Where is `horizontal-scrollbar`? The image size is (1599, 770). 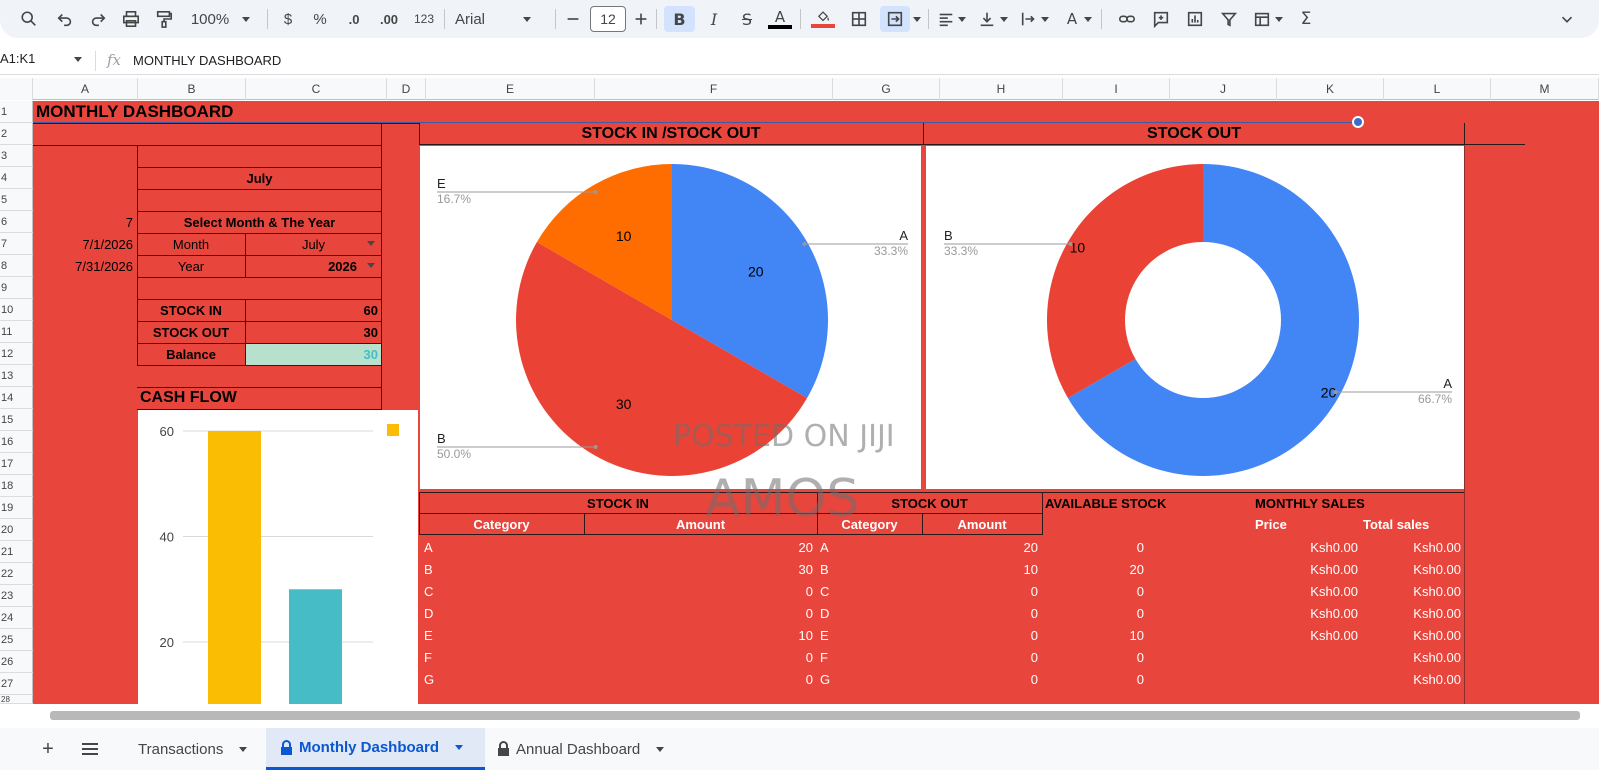
horizontal-scrollbar is located at coordinates (815, 715).